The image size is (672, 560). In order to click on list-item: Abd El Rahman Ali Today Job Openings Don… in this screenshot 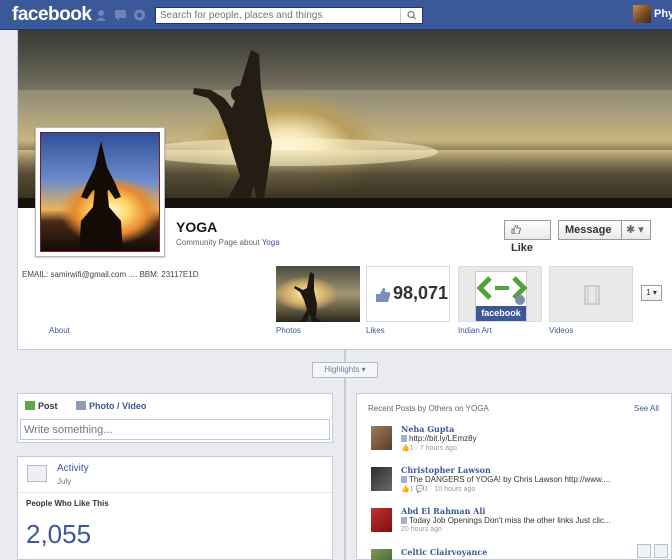, I will do `click(521, 525)`.